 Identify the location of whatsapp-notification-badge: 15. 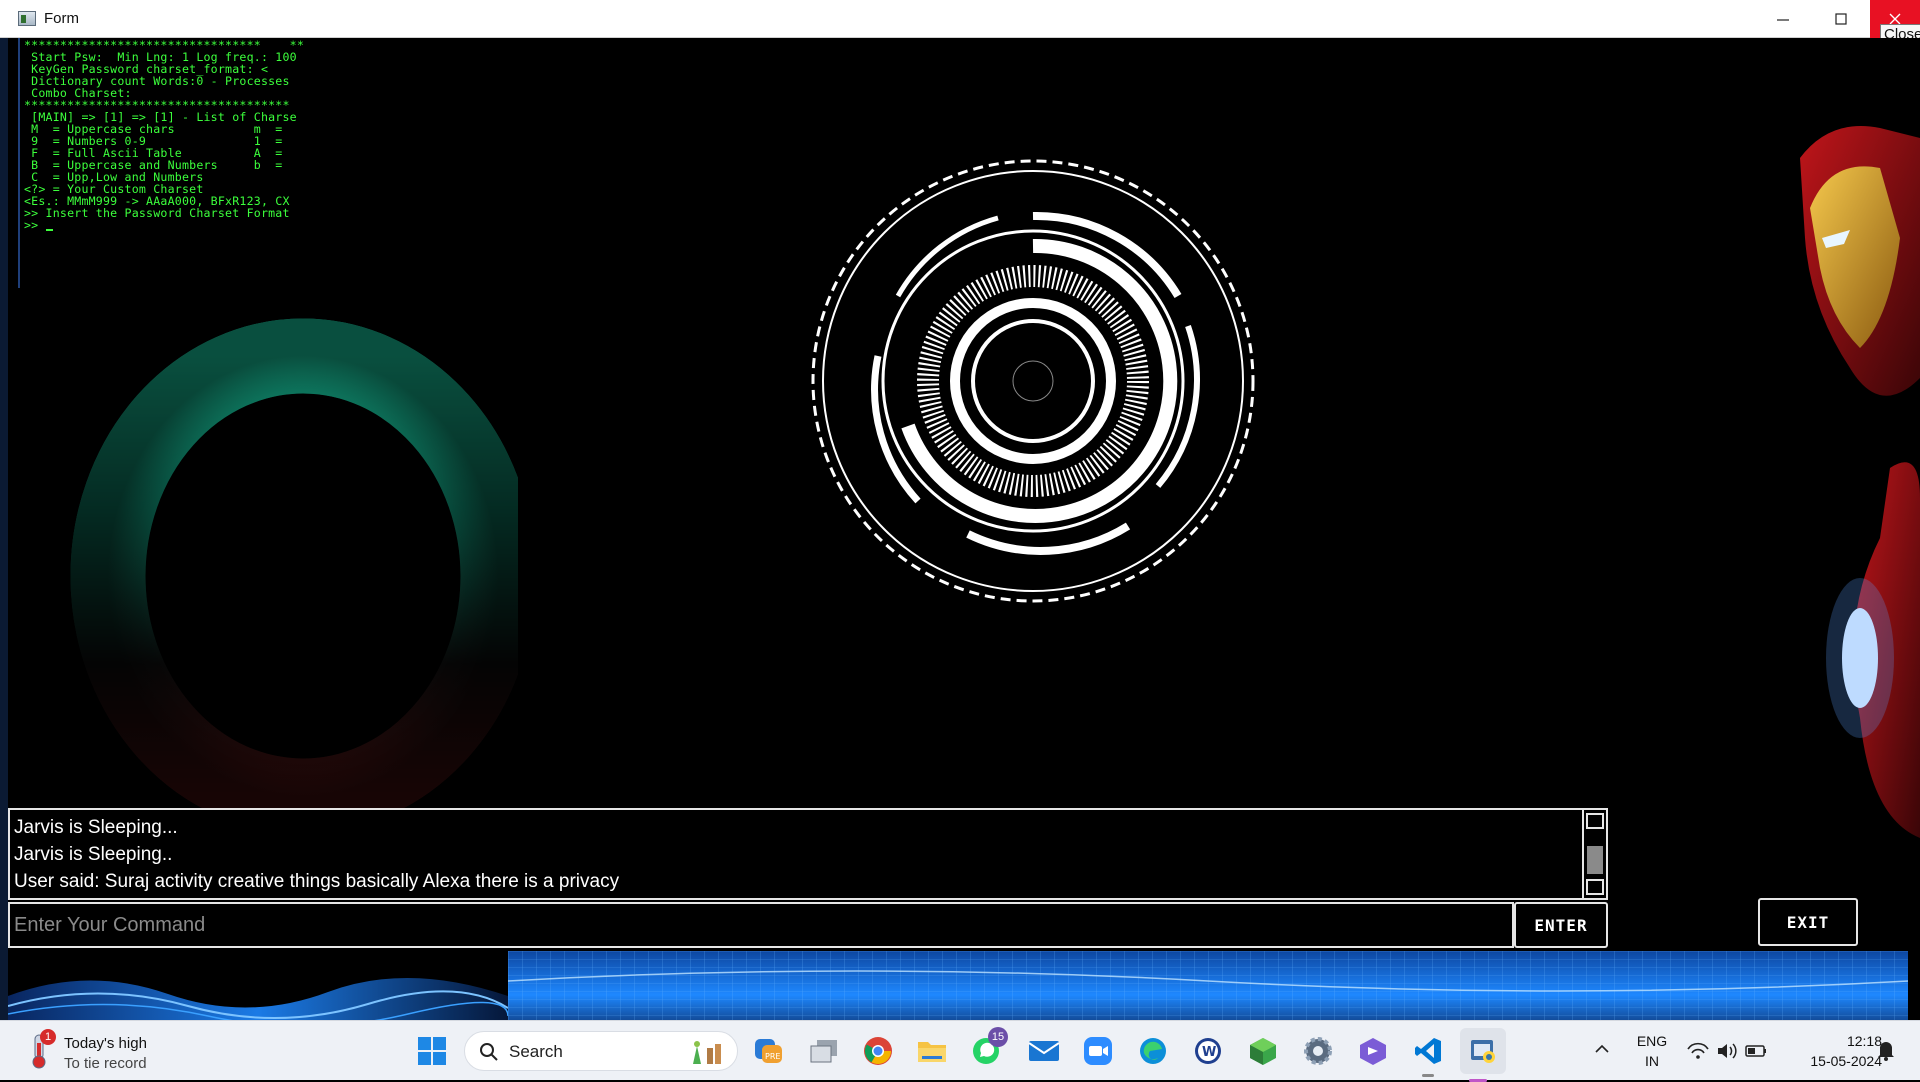
(998, 1037).